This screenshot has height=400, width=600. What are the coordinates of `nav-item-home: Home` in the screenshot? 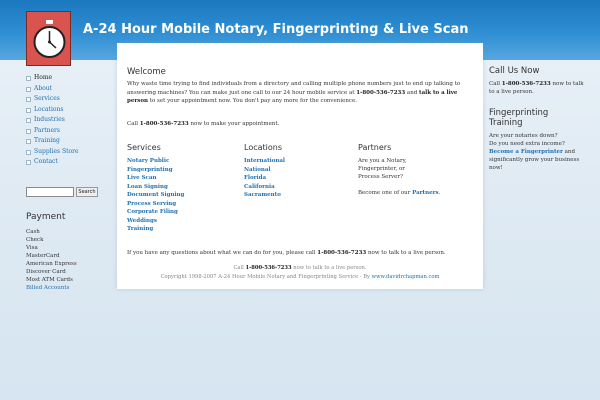 It's located at (66, 78).